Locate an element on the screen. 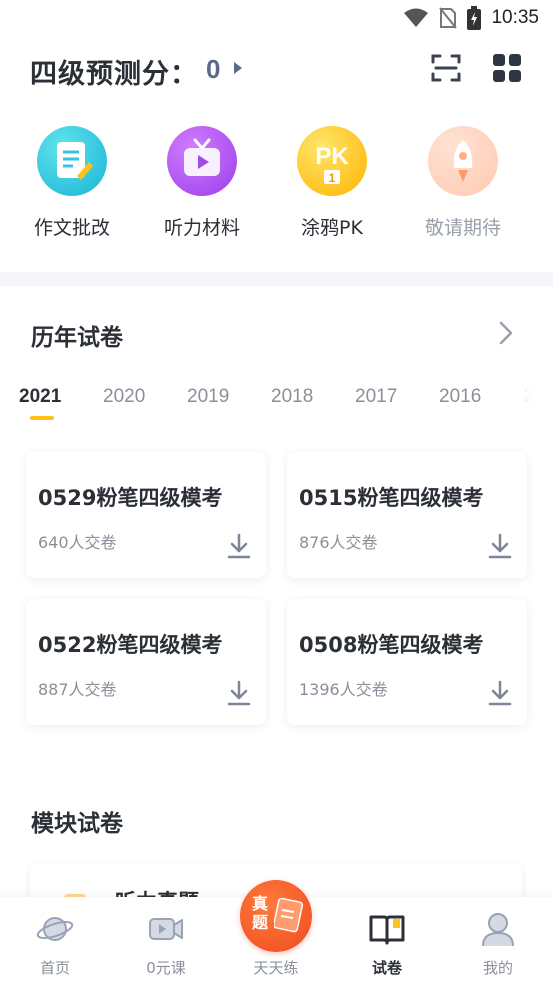  video-icon is located at coordinates (166, 929).